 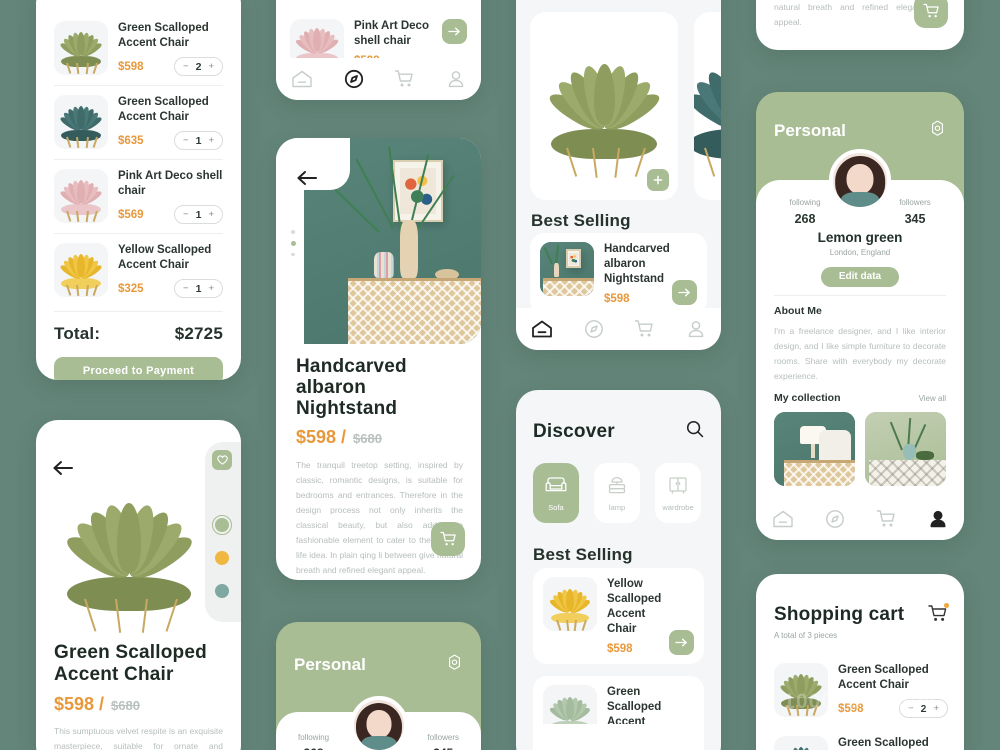 I want to click on lamp-icon, so click(x=617, y=485).